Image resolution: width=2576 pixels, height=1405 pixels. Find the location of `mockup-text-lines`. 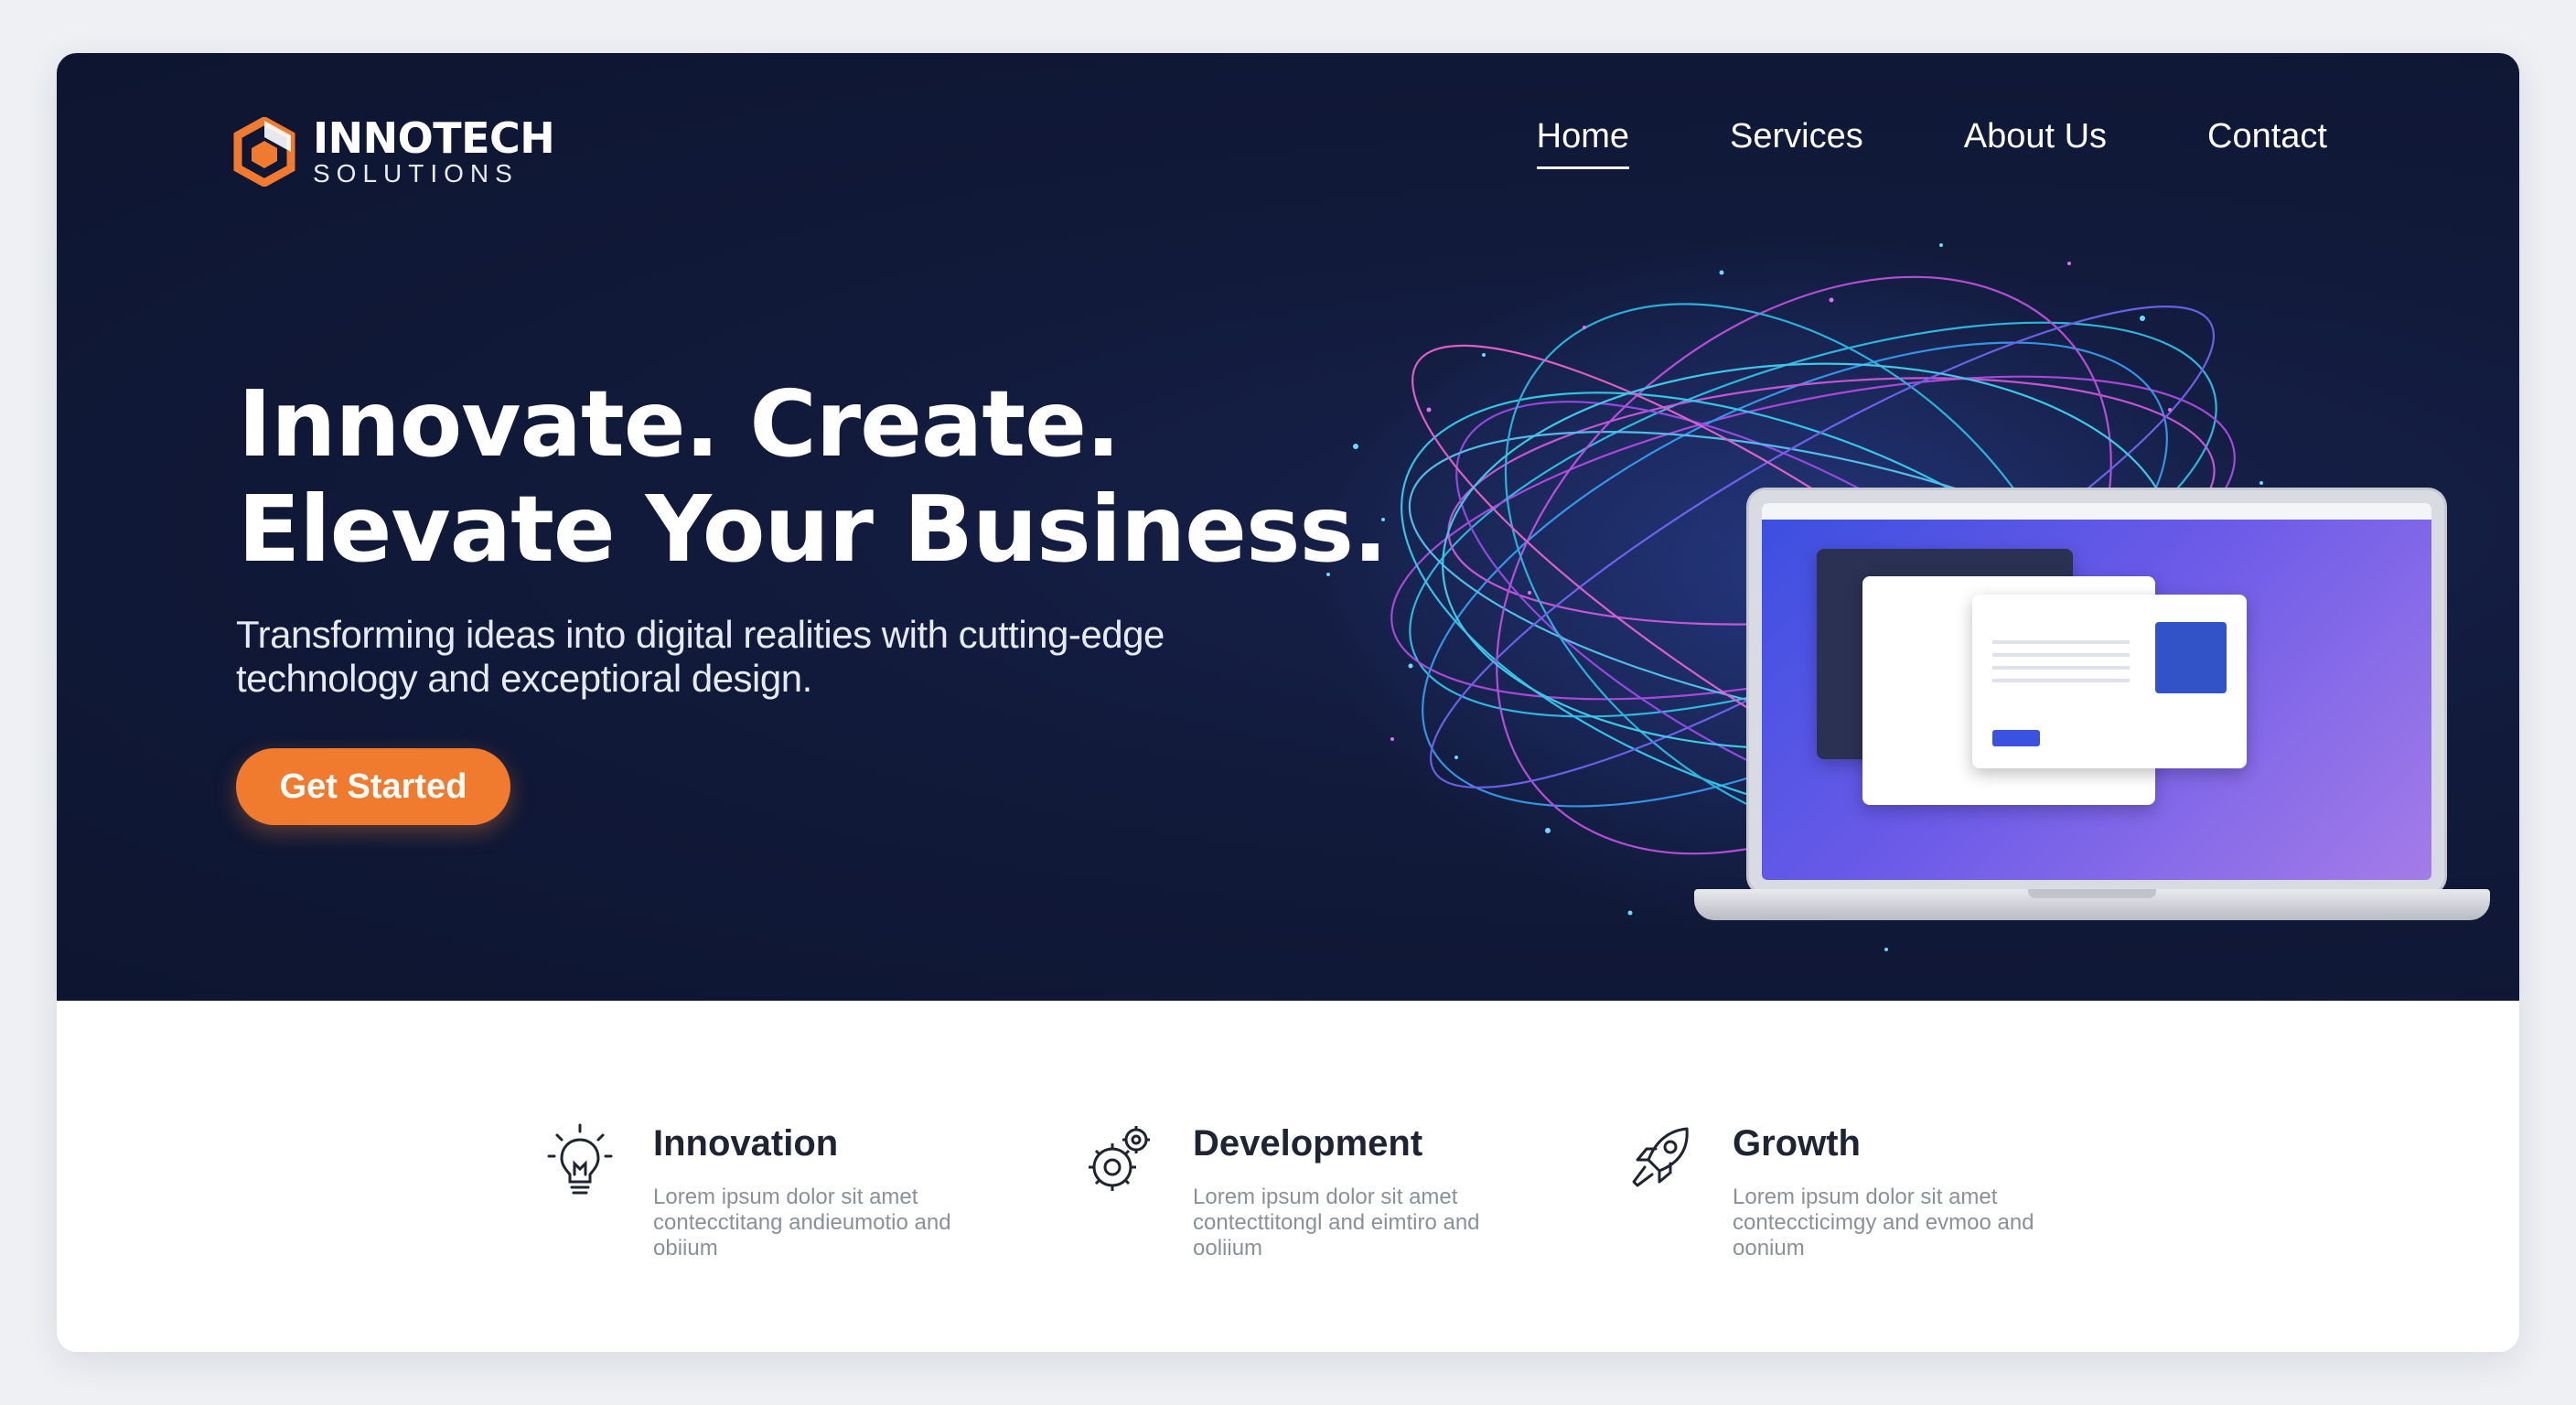

mockup-text-lines is located at coordinates (2061, 658).